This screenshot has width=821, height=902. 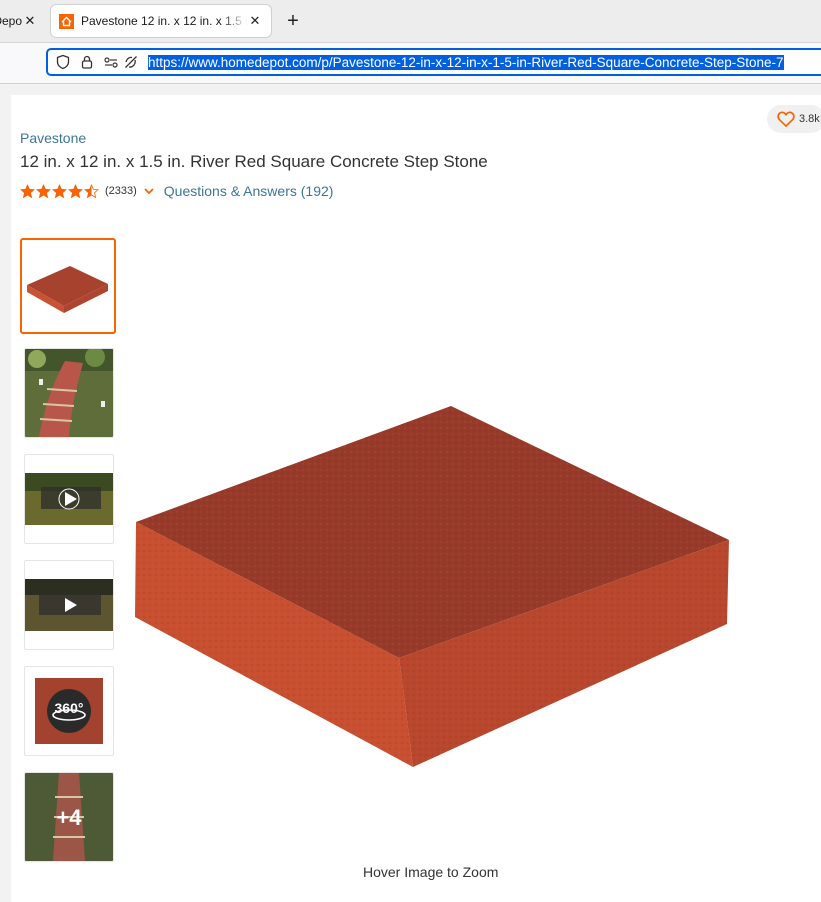 I want to click on star-rating, so click(x=60, y=191).